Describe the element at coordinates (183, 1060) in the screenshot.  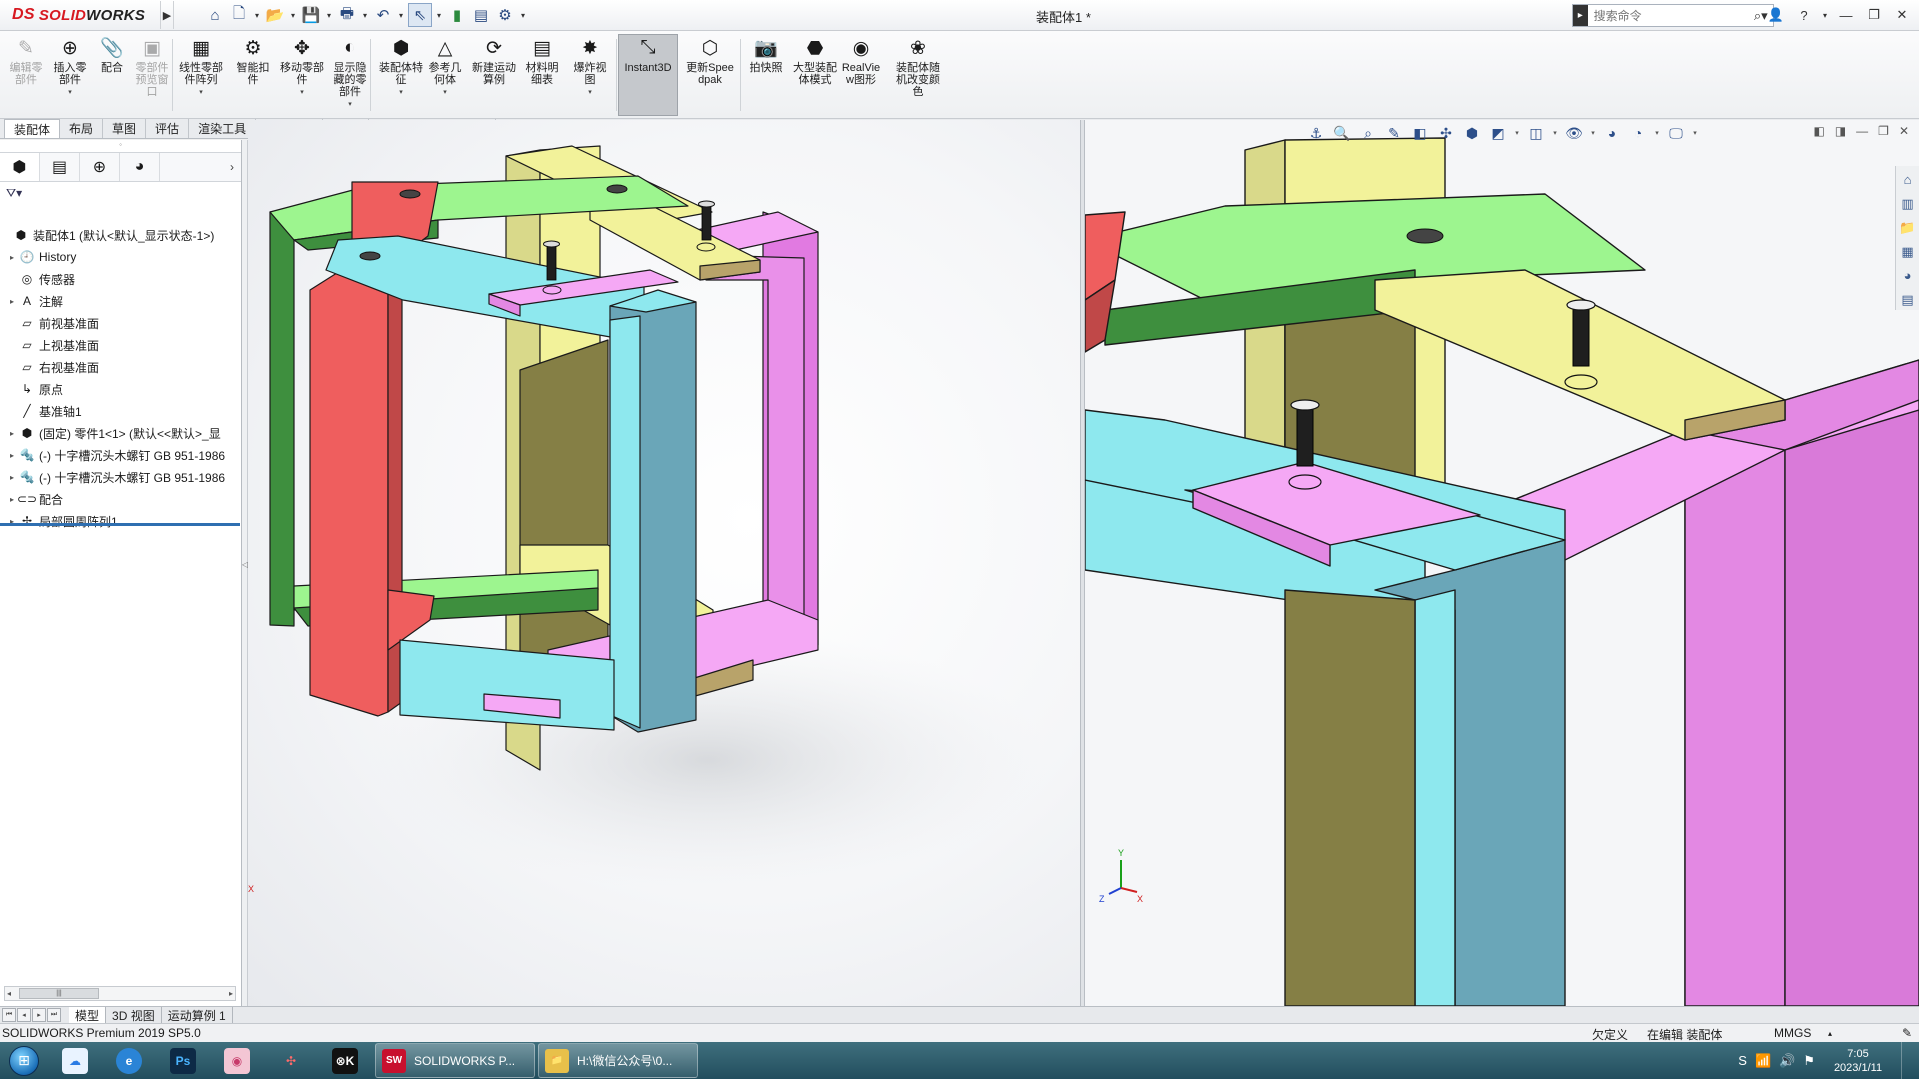
I see `taskbar-app-photoshop: Ps` at that location.